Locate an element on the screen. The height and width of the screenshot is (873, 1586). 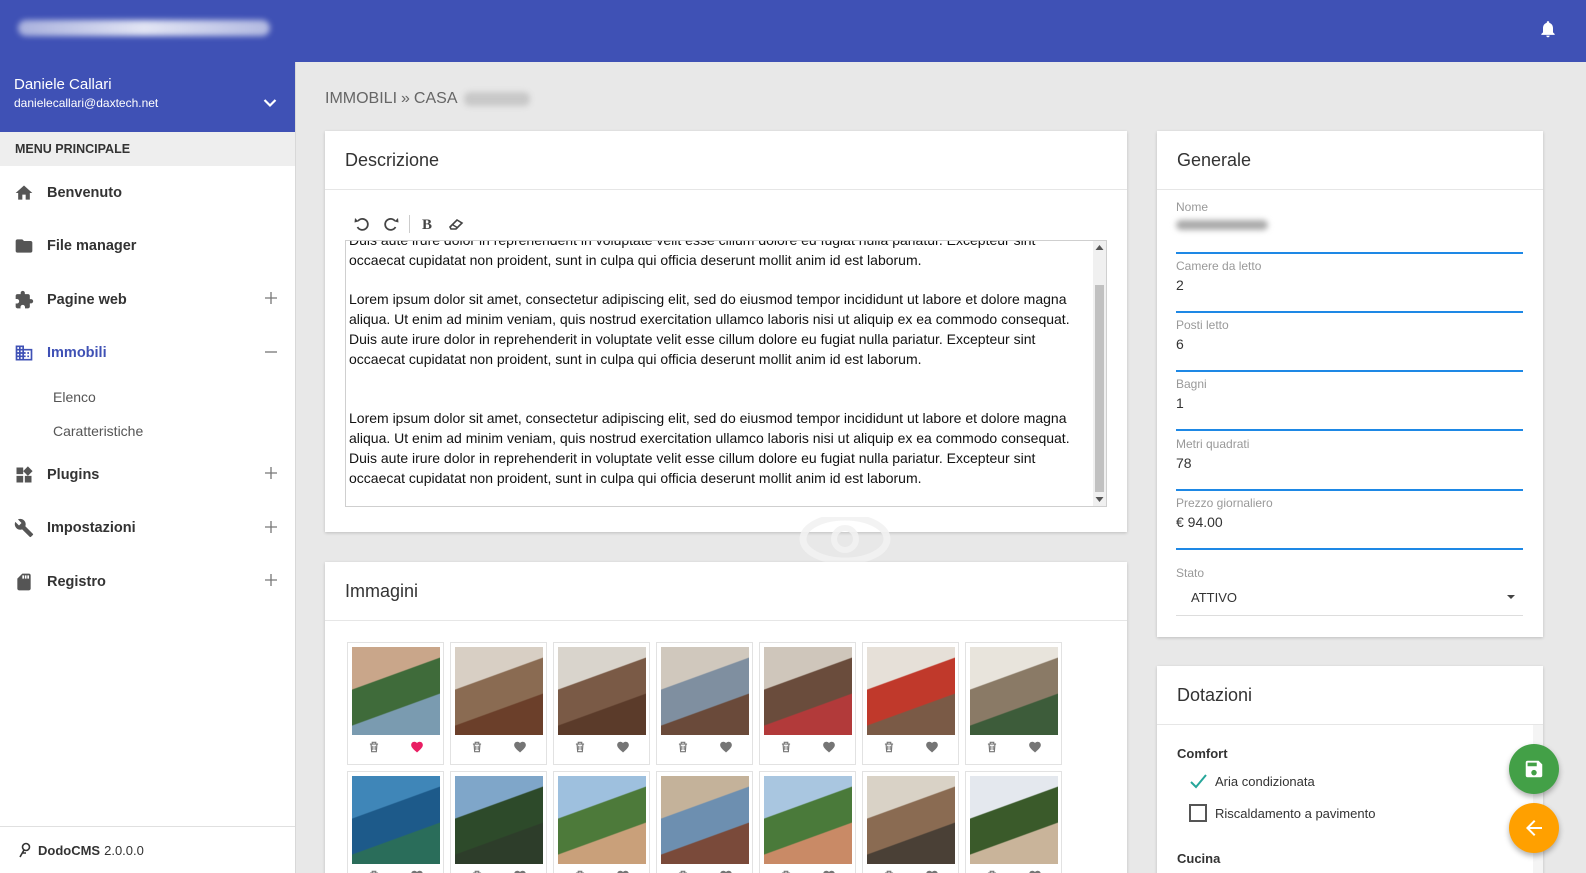
bedrooms-field: Camere da letto 2 is located at coordinates (1349, 286).